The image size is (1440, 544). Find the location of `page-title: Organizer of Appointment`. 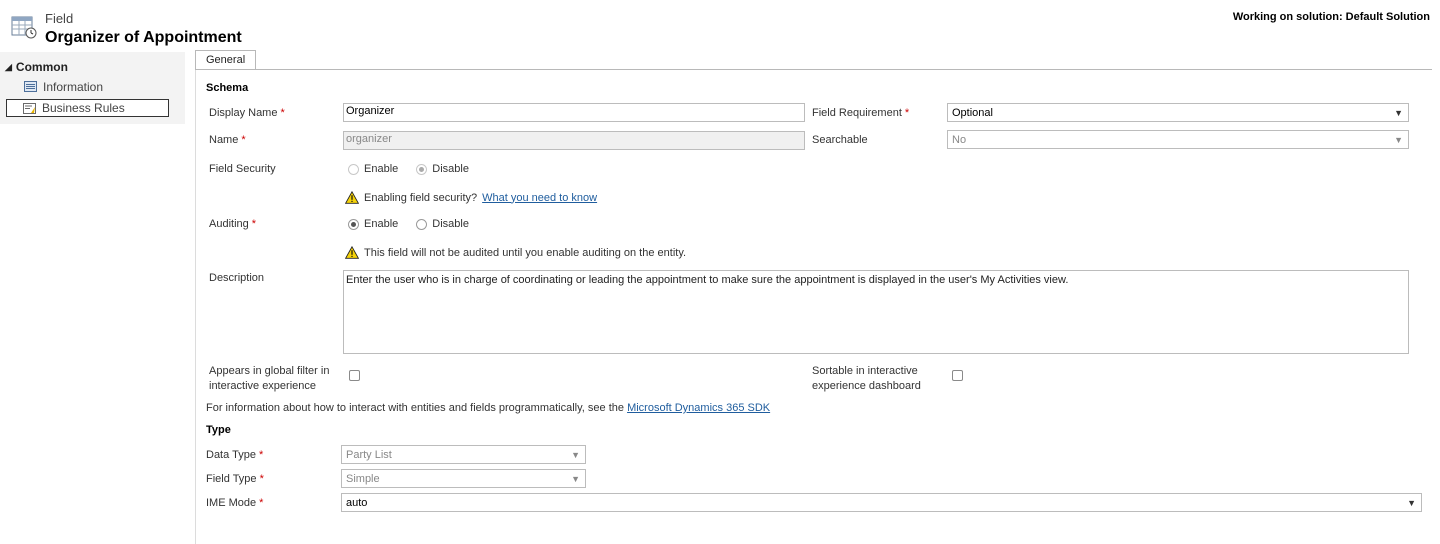

page-title: Organizer of Appointment is located at coordinates (143, 37).